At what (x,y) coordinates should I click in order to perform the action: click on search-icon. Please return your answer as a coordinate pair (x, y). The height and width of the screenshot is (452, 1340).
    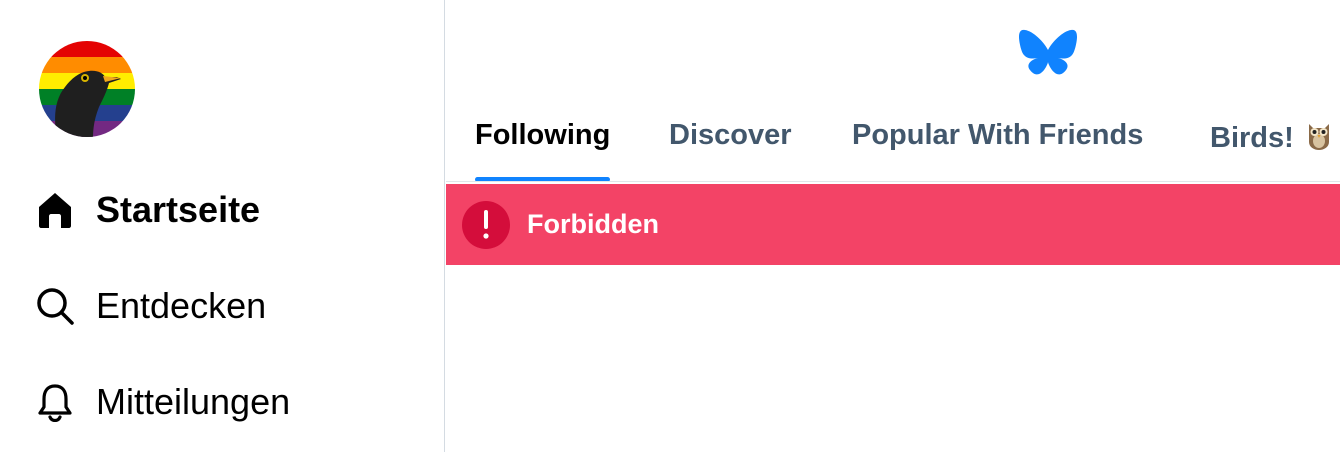
    Looking at the image, I should click on (55, 306).